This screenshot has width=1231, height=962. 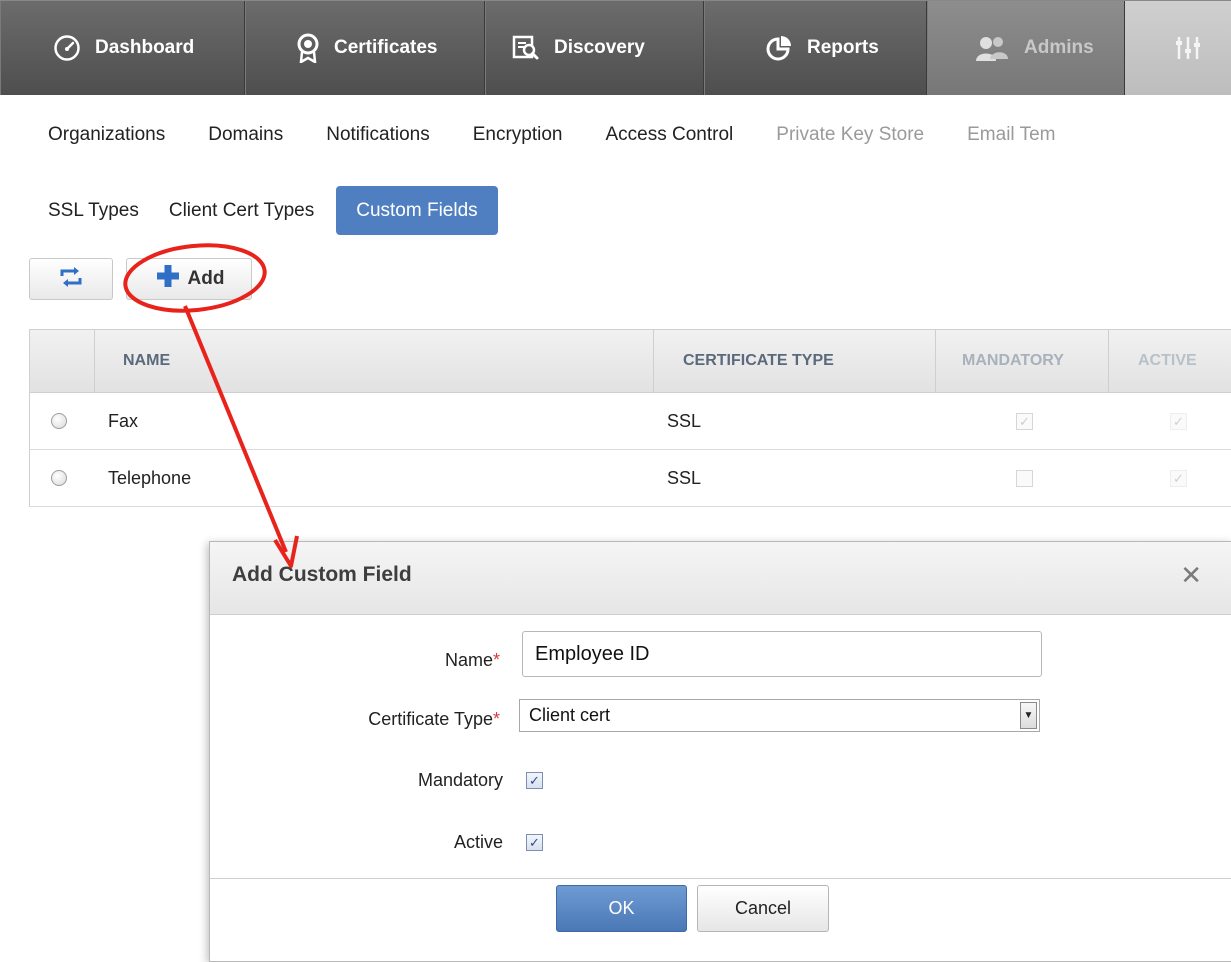 I want to click on name-input-value: Employee ID, so click(x=592, y=653).